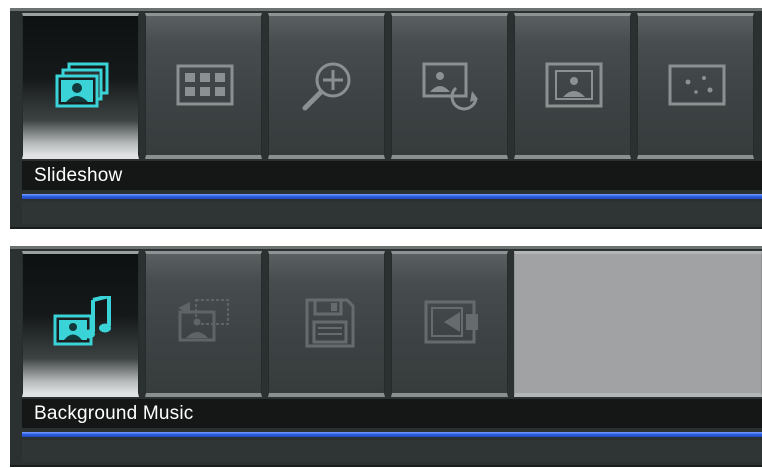  I want to click on save-button, so click(326, 324).